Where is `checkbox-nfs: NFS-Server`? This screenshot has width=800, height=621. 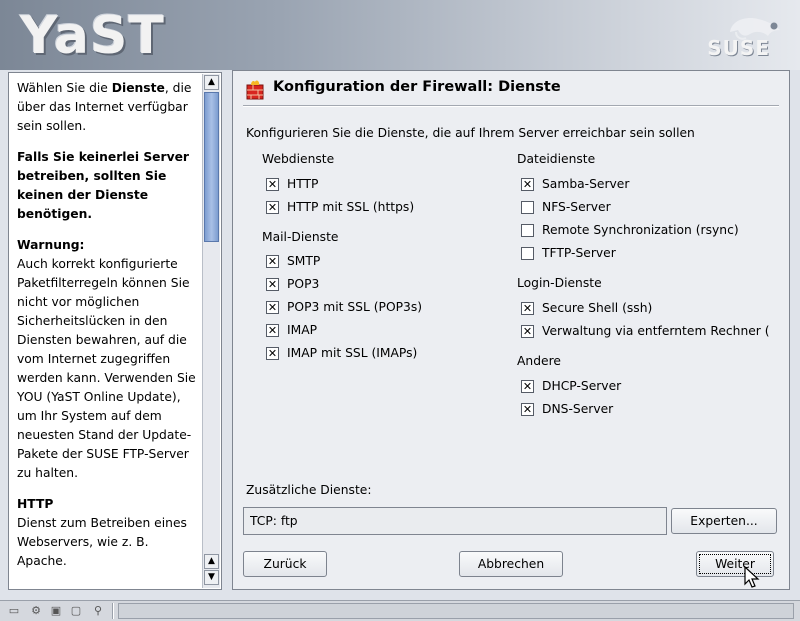 checkbox-nfs: NFS-Server is located at coordinates (566, 207).